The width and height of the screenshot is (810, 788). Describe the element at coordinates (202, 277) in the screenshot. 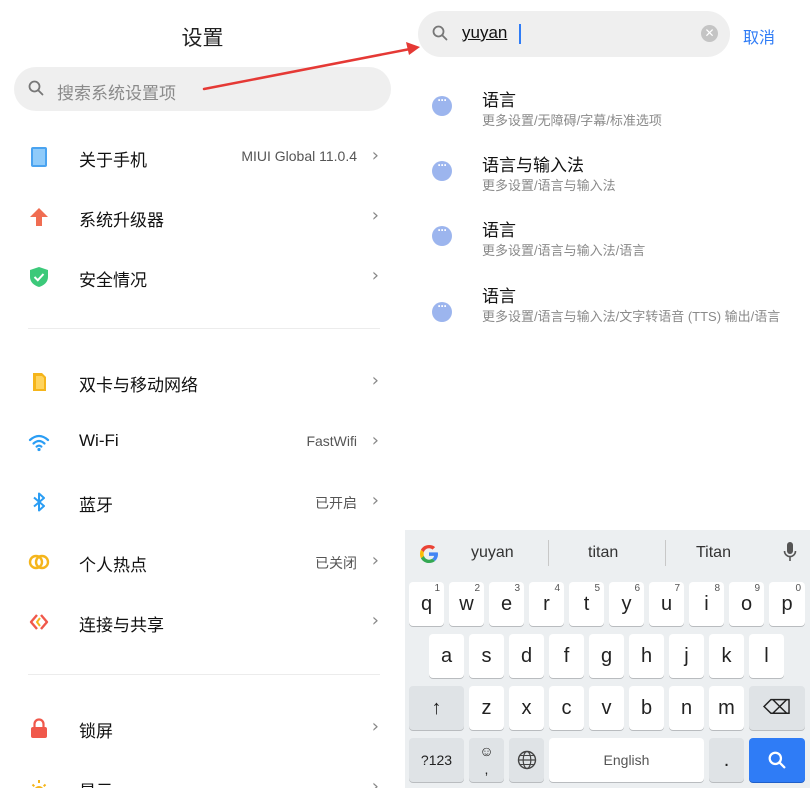

I see `settings-item-security: 安全情况 ›` at that location.